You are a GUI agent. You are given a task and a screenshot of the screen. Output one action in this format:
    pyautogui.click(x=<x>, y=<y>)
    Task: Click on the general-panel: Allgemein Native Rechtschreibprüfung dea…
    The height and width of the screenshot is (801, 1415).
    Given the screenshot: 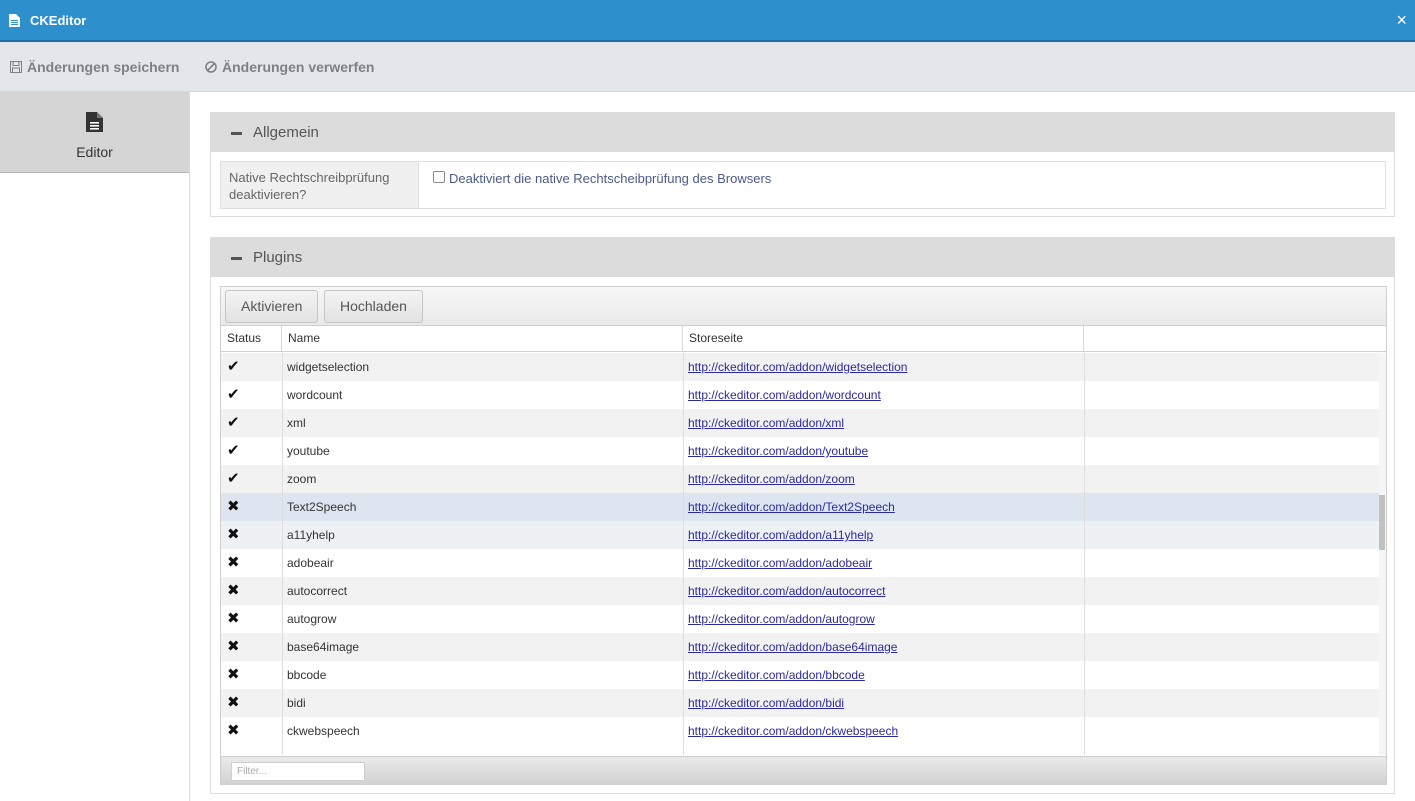 What is the action you would take?
    pyautogui.click(x=802, y=164)
    